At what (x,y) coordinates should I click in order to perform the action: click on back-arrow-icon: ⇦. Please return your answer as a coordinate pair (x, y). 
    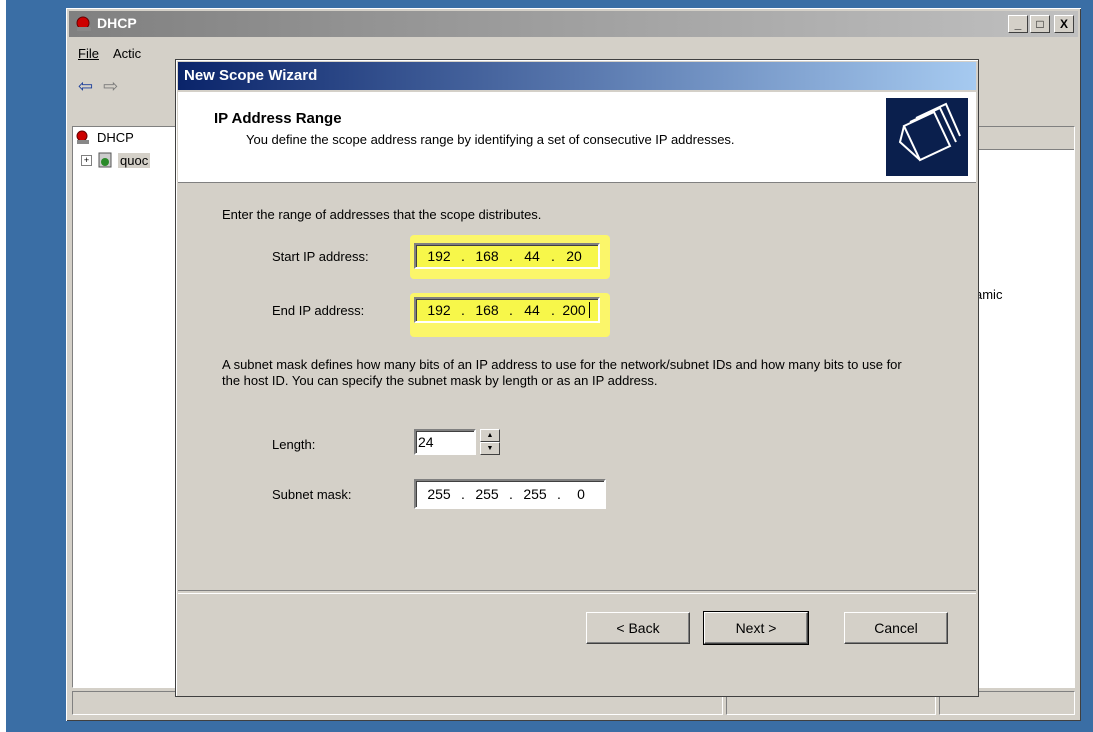
    Looking at the image, I should click on (85, 86).